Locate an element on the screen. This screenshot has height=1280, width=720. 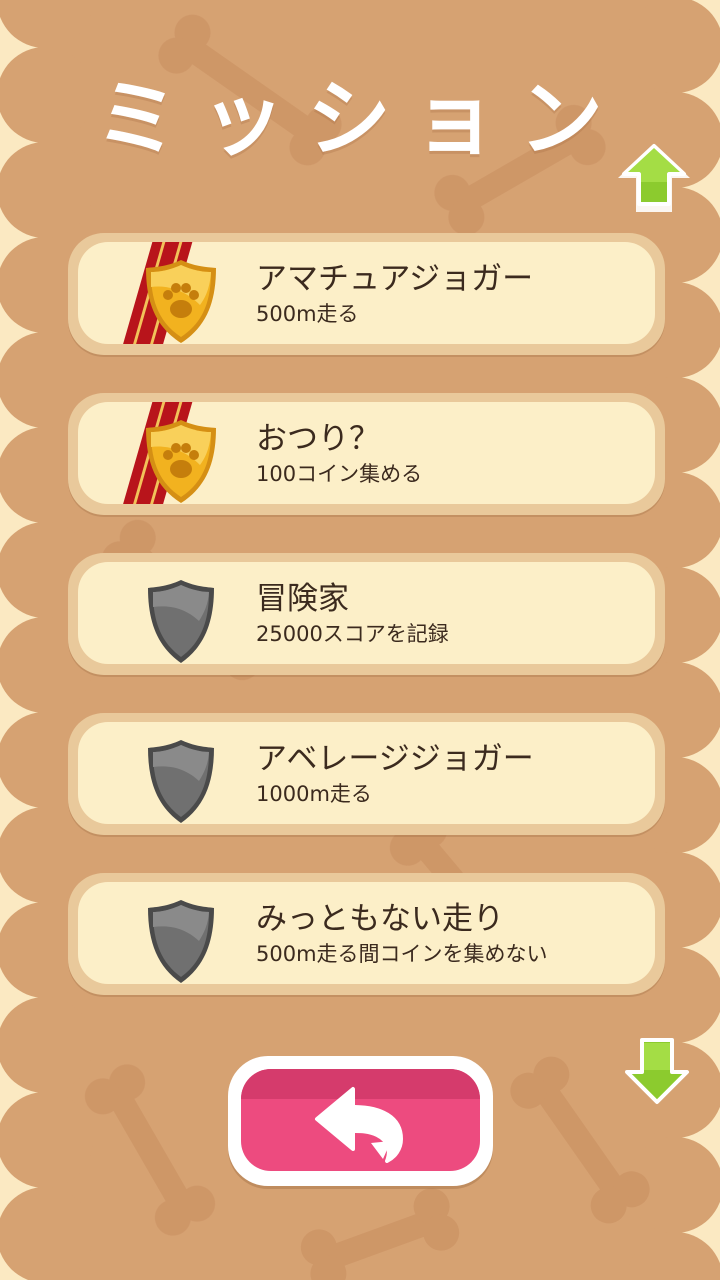
back-button-face is located at coordinates (360, 1120).